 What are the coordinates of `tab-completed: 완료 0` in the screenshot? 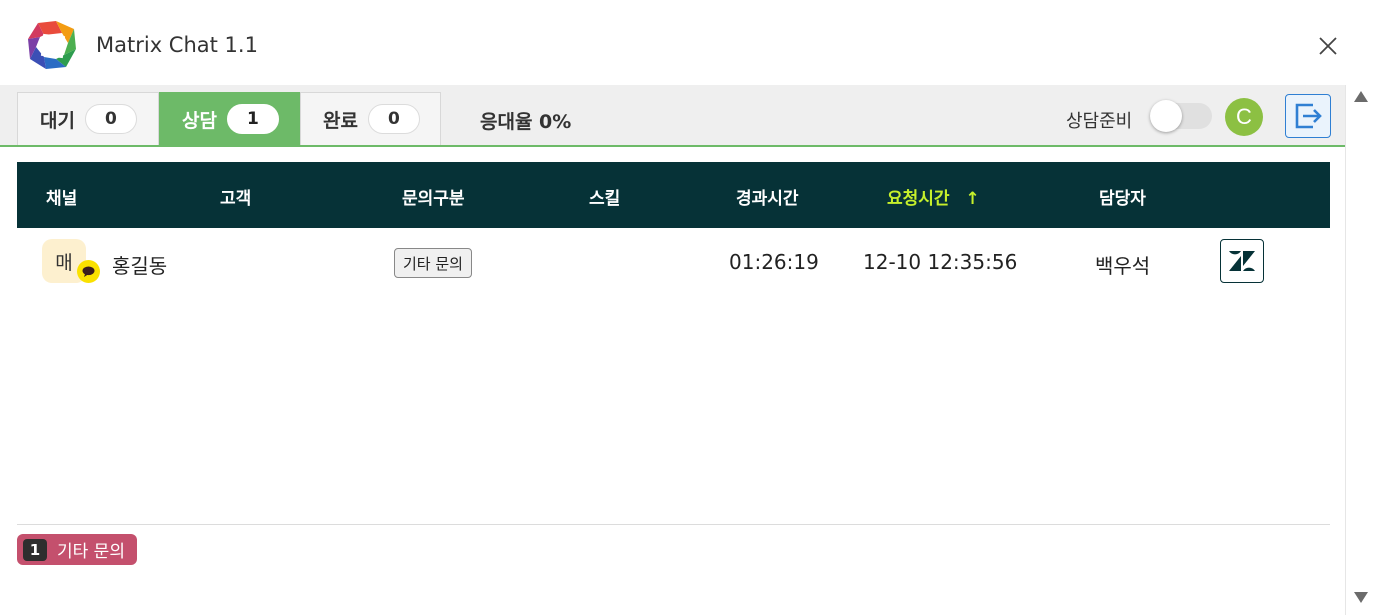 It's located at (370, 118).